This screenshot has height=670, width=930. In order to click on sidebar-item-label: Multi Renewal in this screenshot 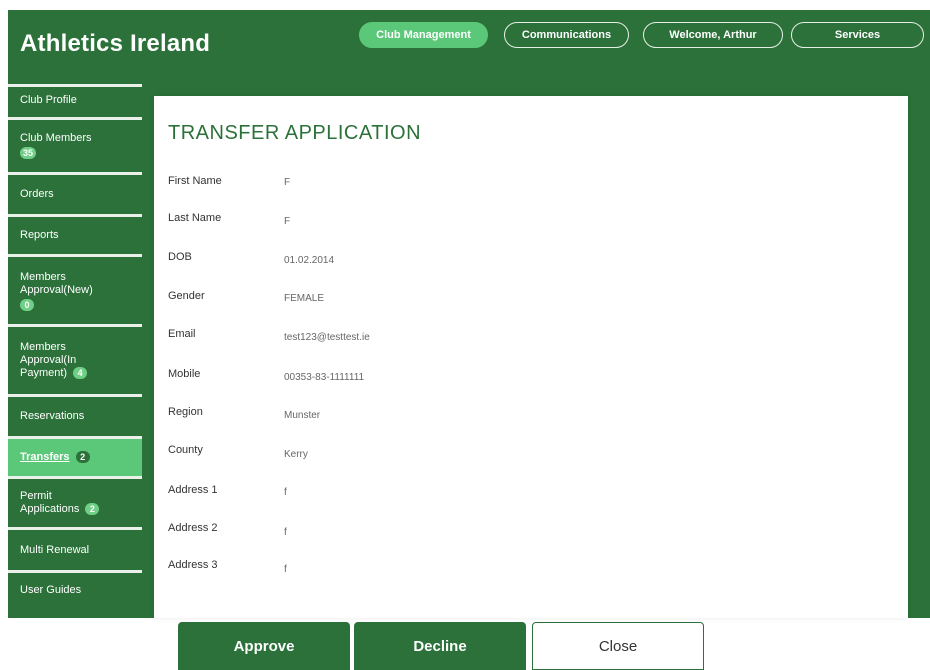, I will do `click(55, 549)`.